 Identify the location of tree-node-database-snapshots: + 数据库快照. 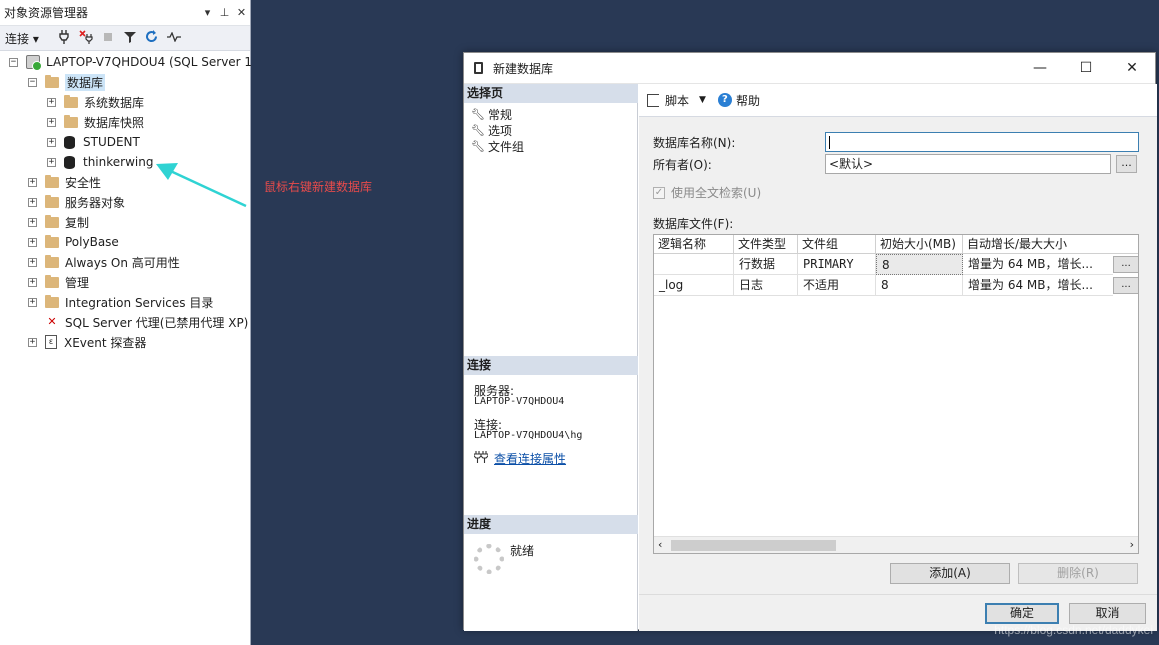
(95, 122).